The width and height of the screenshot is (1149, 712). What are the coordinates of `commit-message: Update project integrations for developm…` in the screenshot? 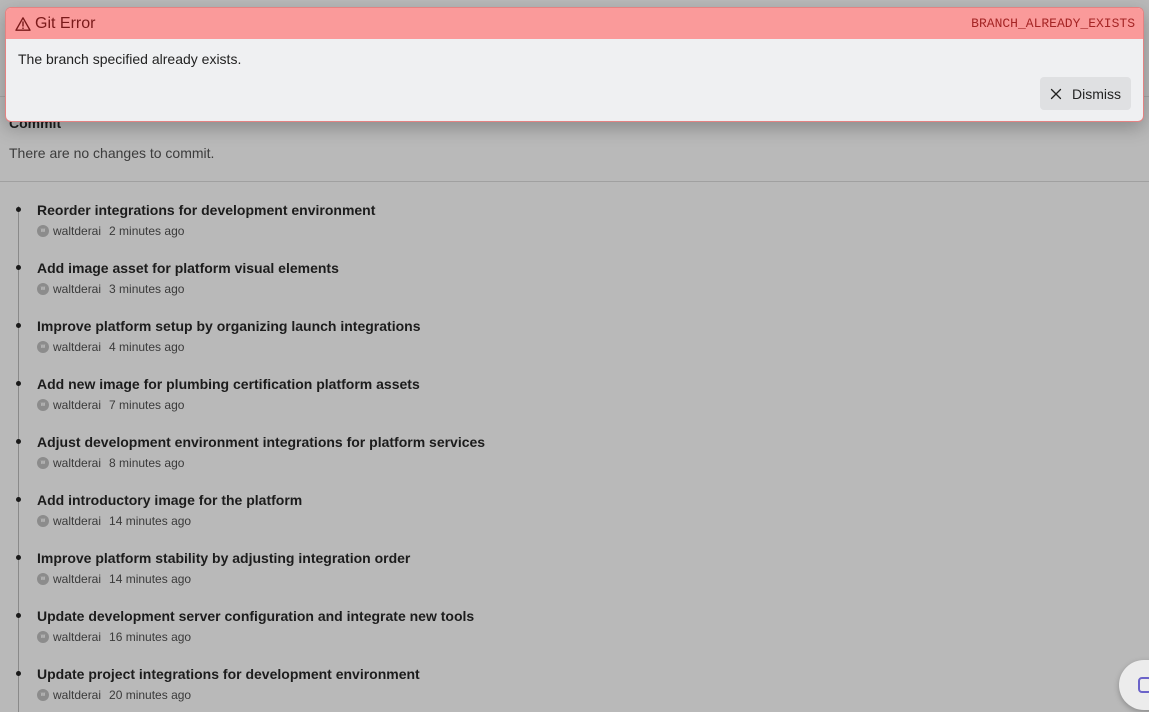 It's located at (228, 674).